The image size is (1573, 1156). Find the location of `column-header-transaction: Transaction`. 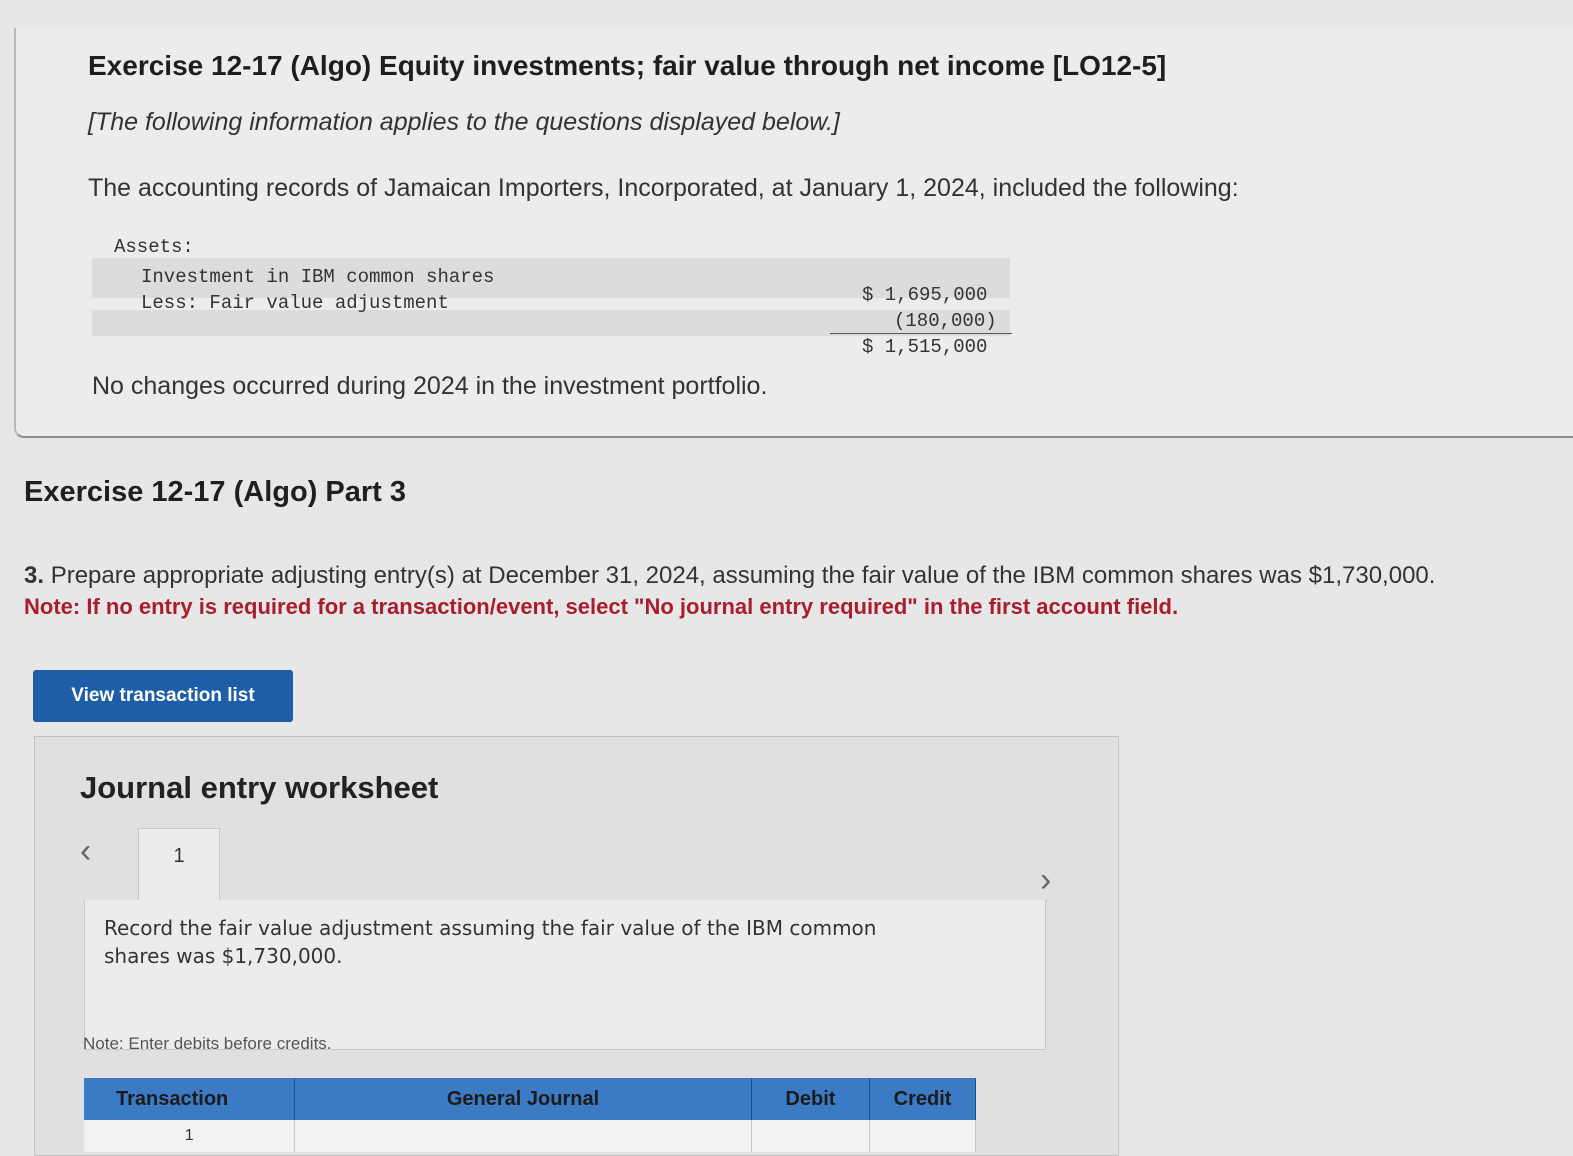

column-header-transaction: Transaction is located at coordinates (190, 1099).